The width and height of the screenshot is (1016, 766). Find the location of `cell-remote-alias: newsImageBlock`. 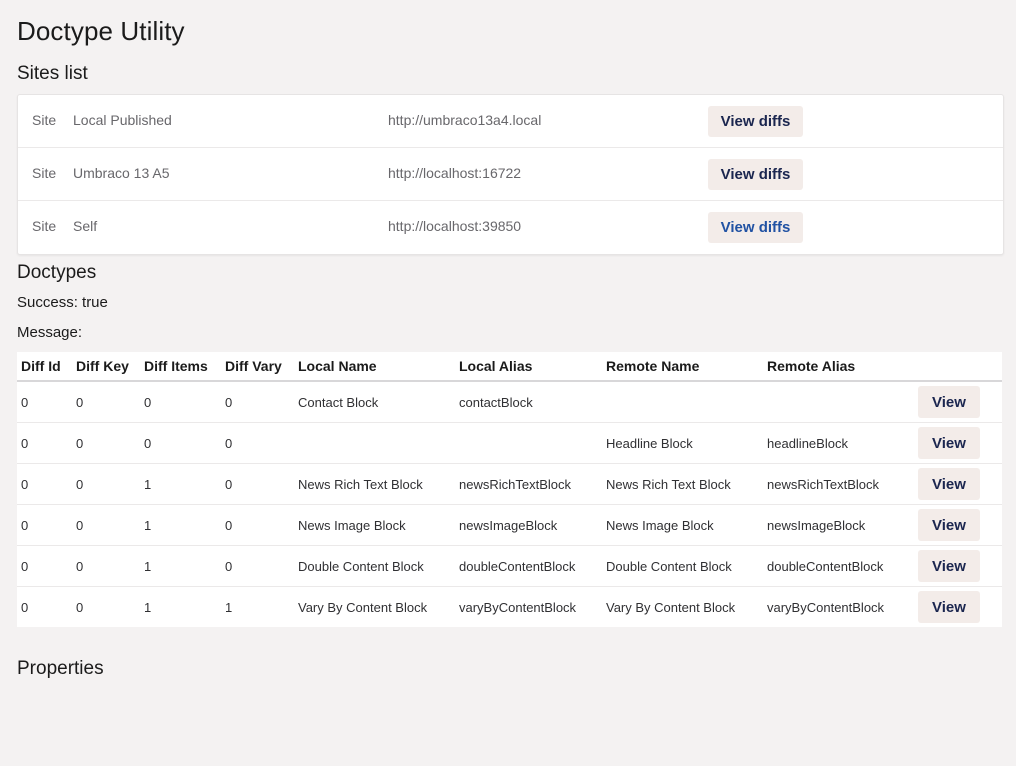

cell-remote-alias: newsImageBlock is located at coordinates (838, 525).